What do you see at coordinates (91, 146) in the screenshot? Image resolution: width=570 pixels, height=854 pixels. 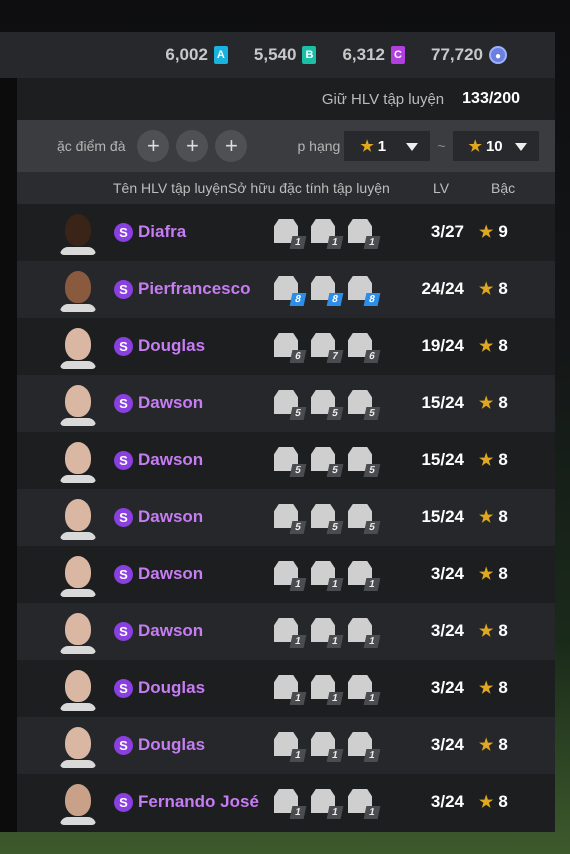 I see `traits-filter-label: ặc điểm đà` at bounding box center [91, 146].